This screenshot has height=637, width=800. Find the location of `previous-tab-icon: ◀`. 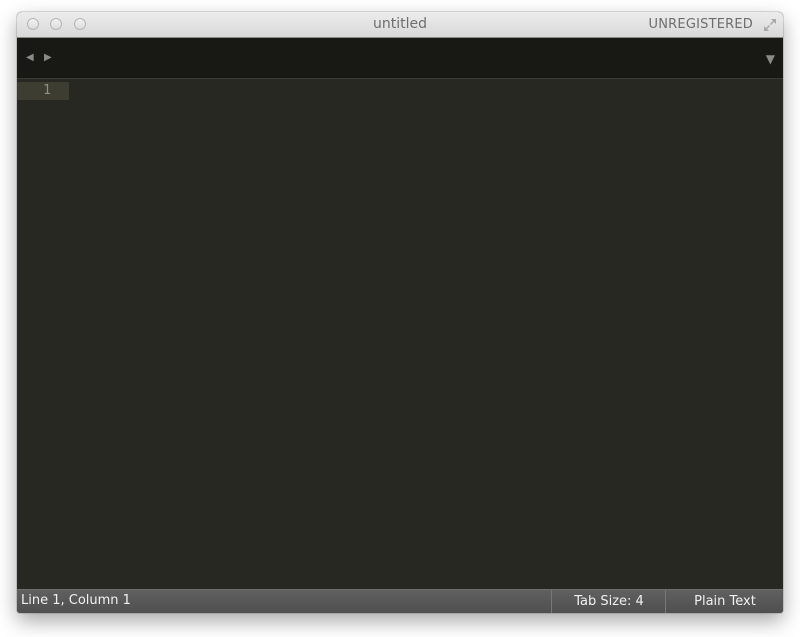

previous-tab-icon: ◀ is located at coordinates (31, 58).